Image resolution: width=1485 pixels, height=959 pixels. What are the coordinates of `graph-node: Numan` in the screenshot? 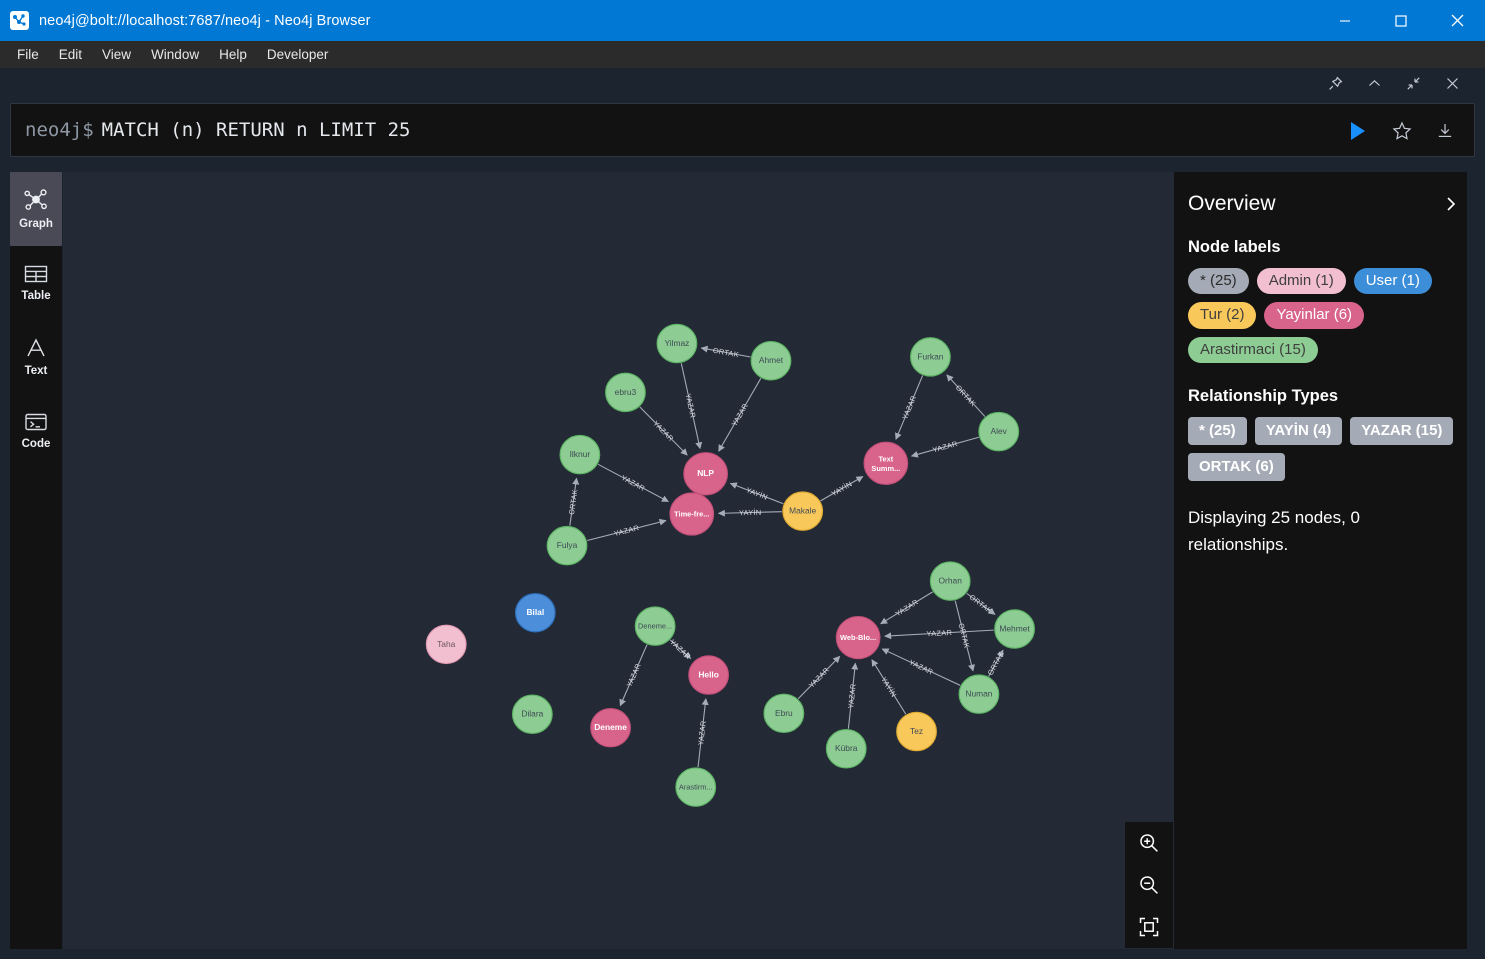 It's located at (979, 694).